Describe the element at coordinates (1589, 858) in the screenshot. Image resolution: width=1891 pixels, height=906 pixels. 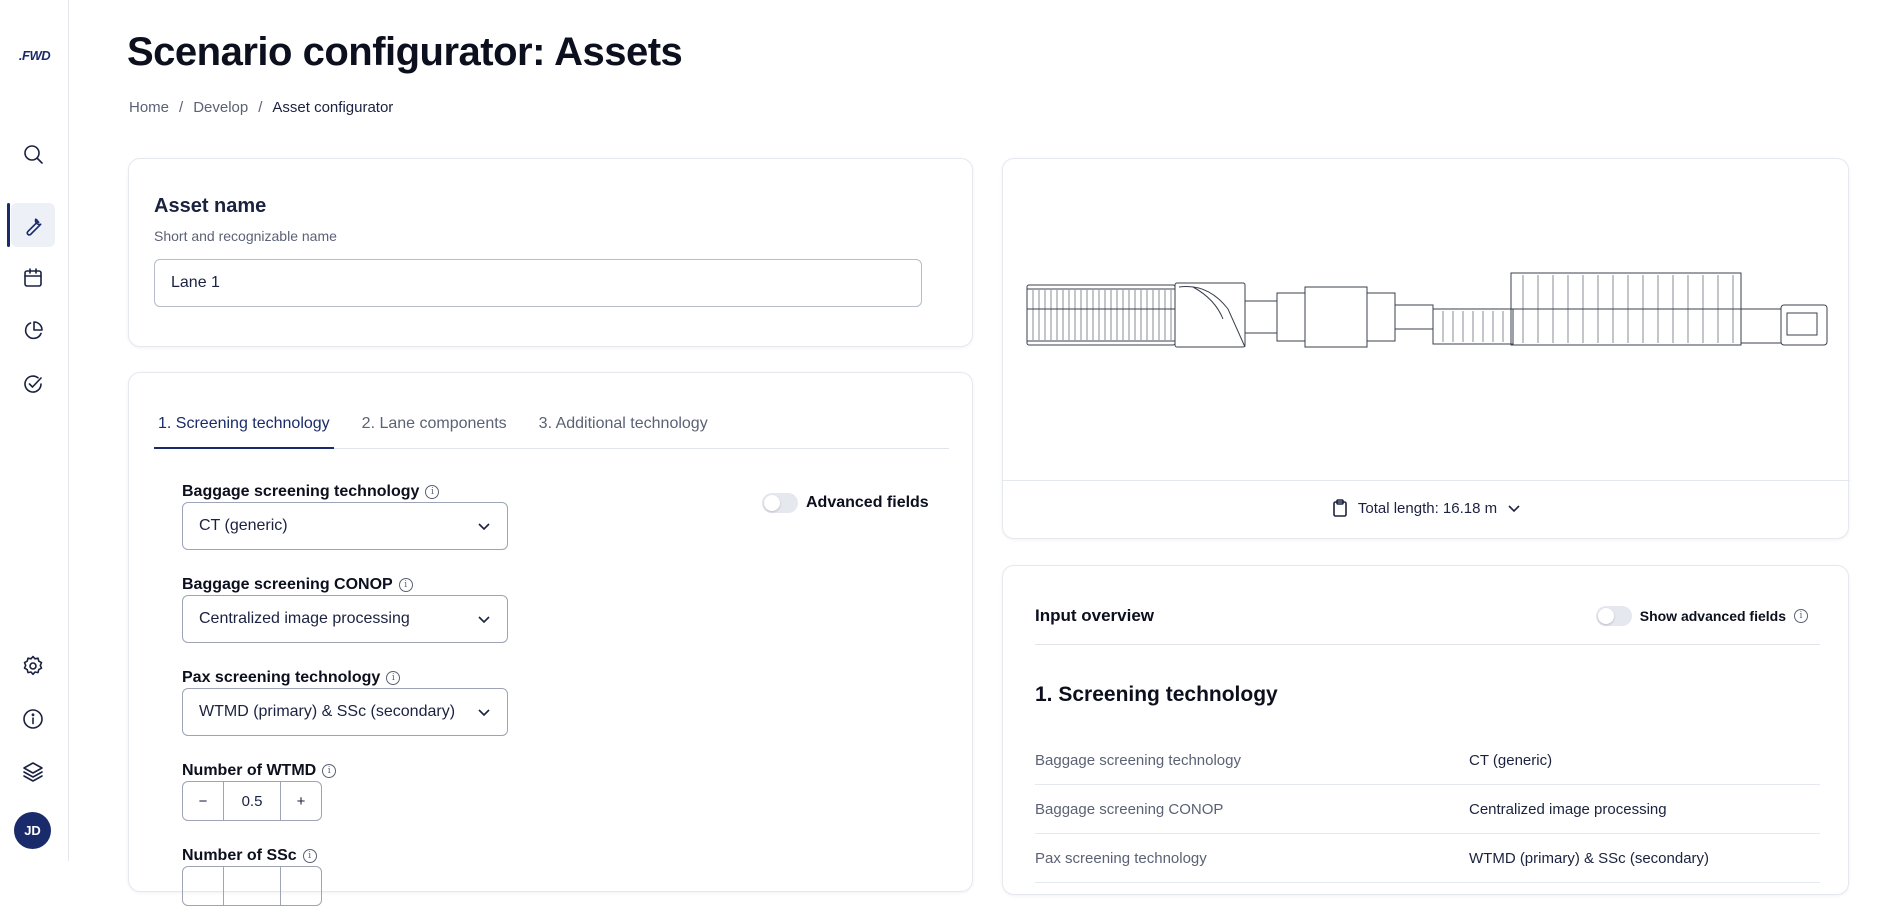
I see `overview-row-value: WTMD (primary) & SSc (secondary)` at that location.